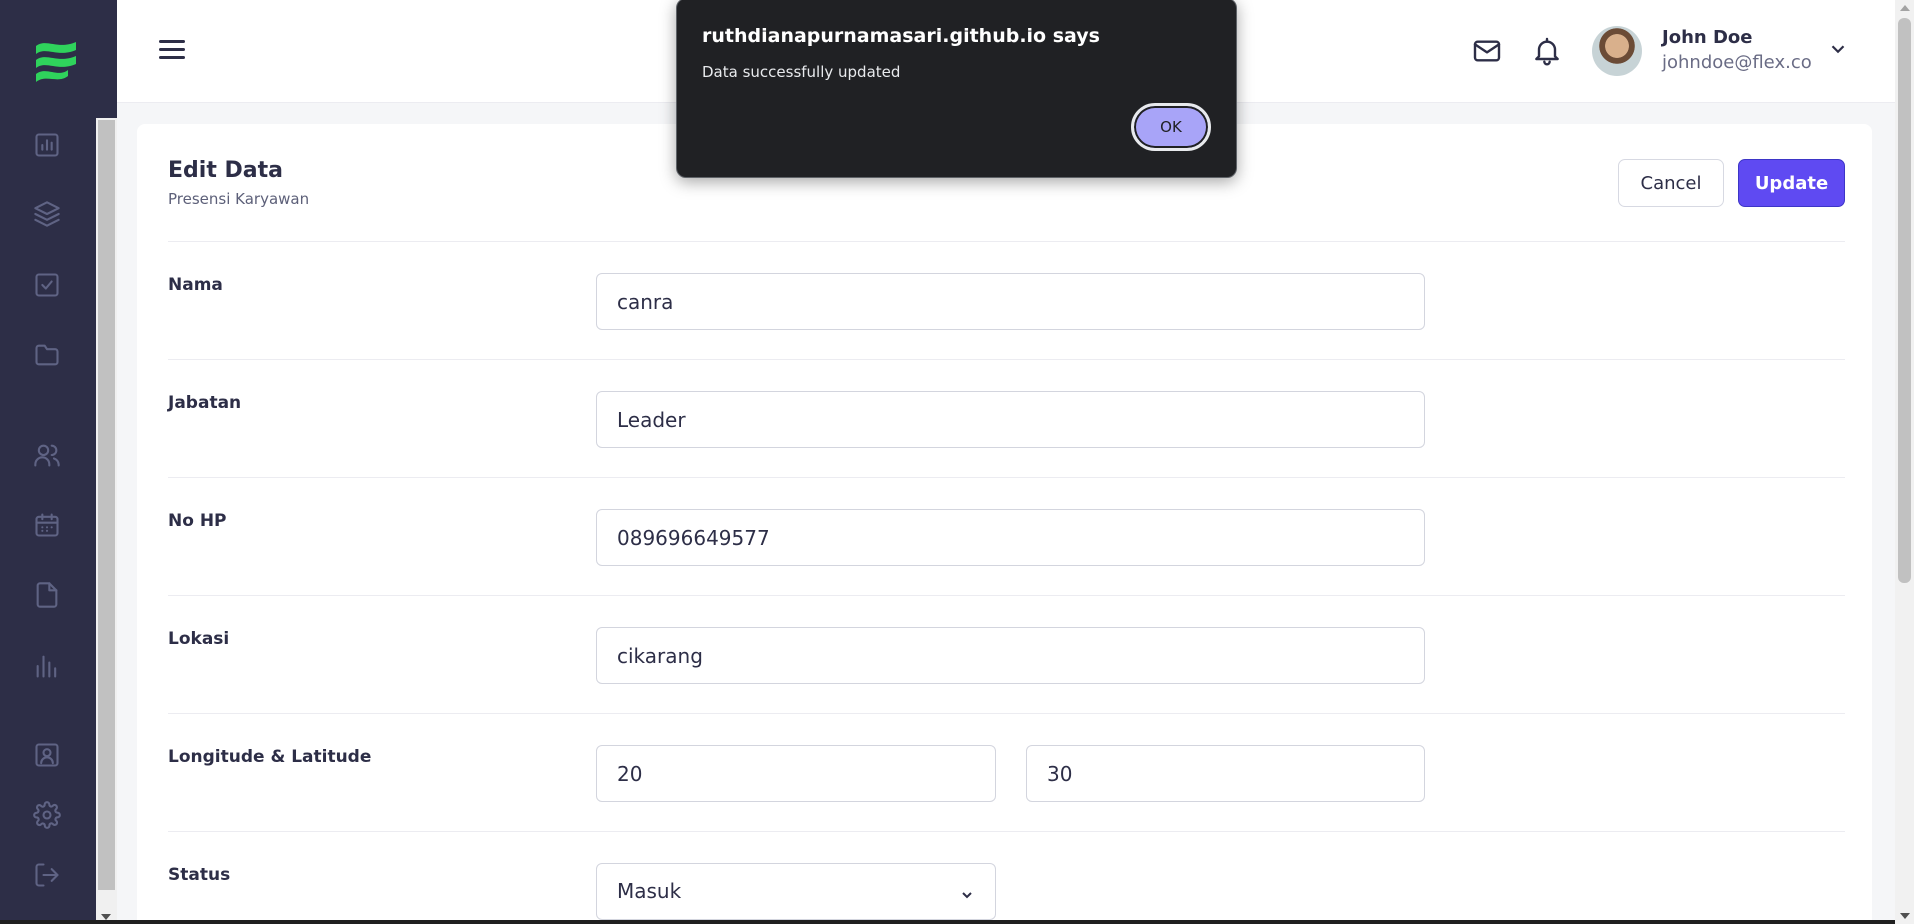 This screenshot has width=1914, height=924. What do you see at coordinates (47, 285) in the screenshot?
I see `checkbox-icon` at bounding box center [47, 285].